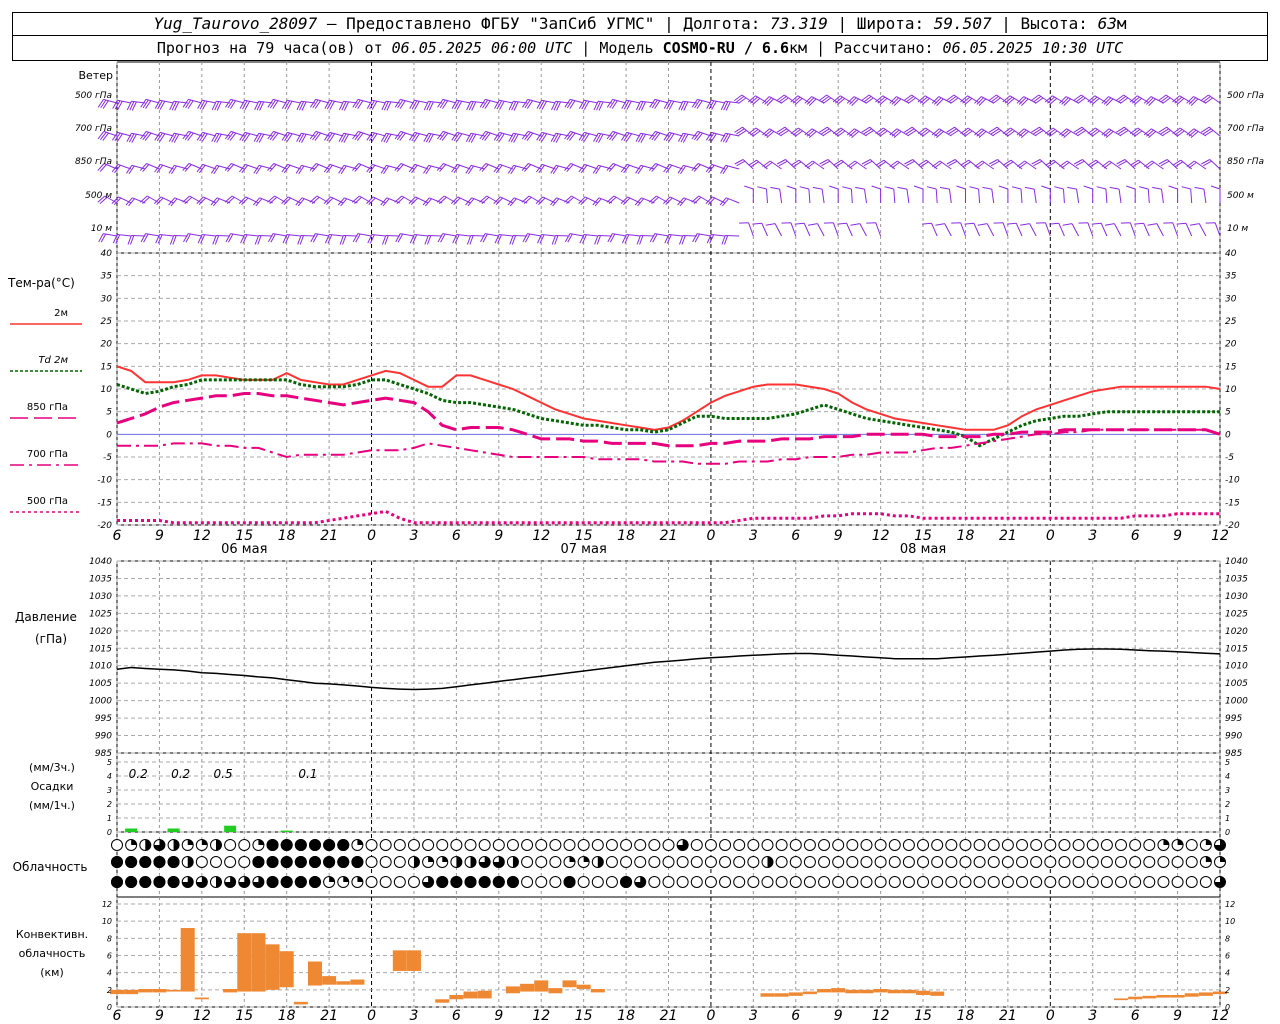 This screenshot has width=1280, height=1024. I want to click on conv-tick-left: 12, so click(107, 904).